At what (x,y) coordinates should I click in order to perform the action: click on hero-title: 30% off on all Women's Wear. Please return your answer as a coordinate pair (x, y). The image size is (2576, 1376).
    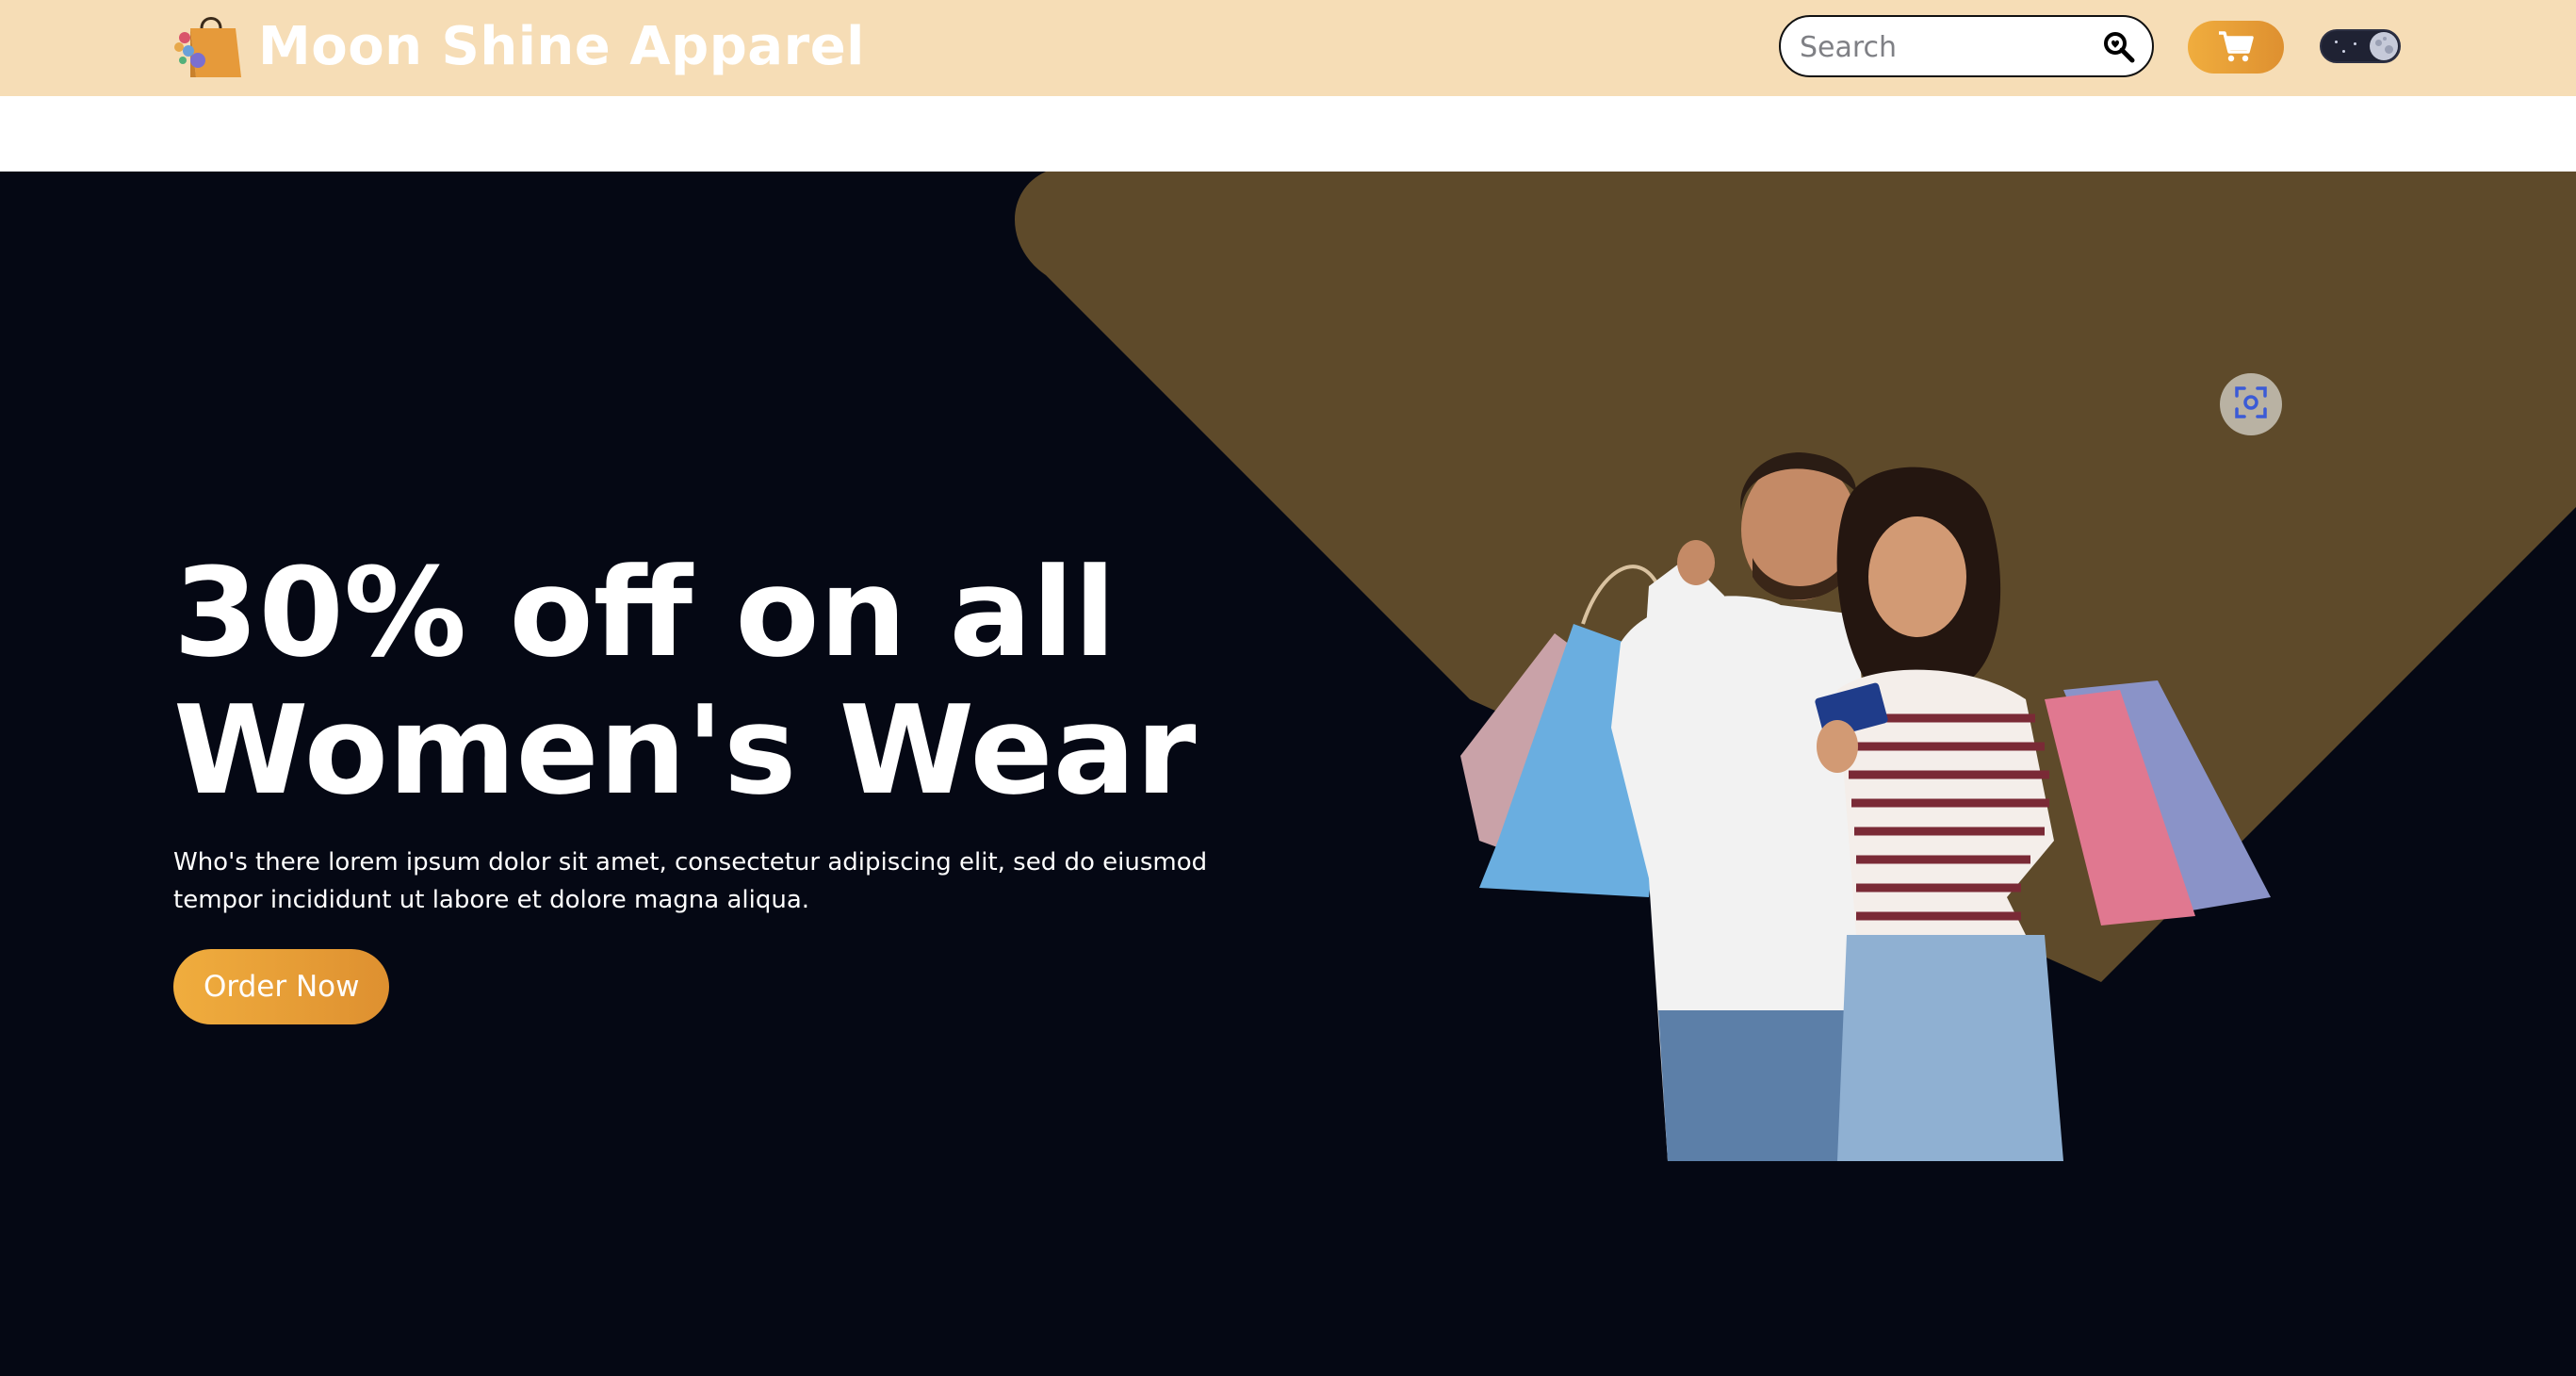
    Looking at the image, I should click on (752, 681).